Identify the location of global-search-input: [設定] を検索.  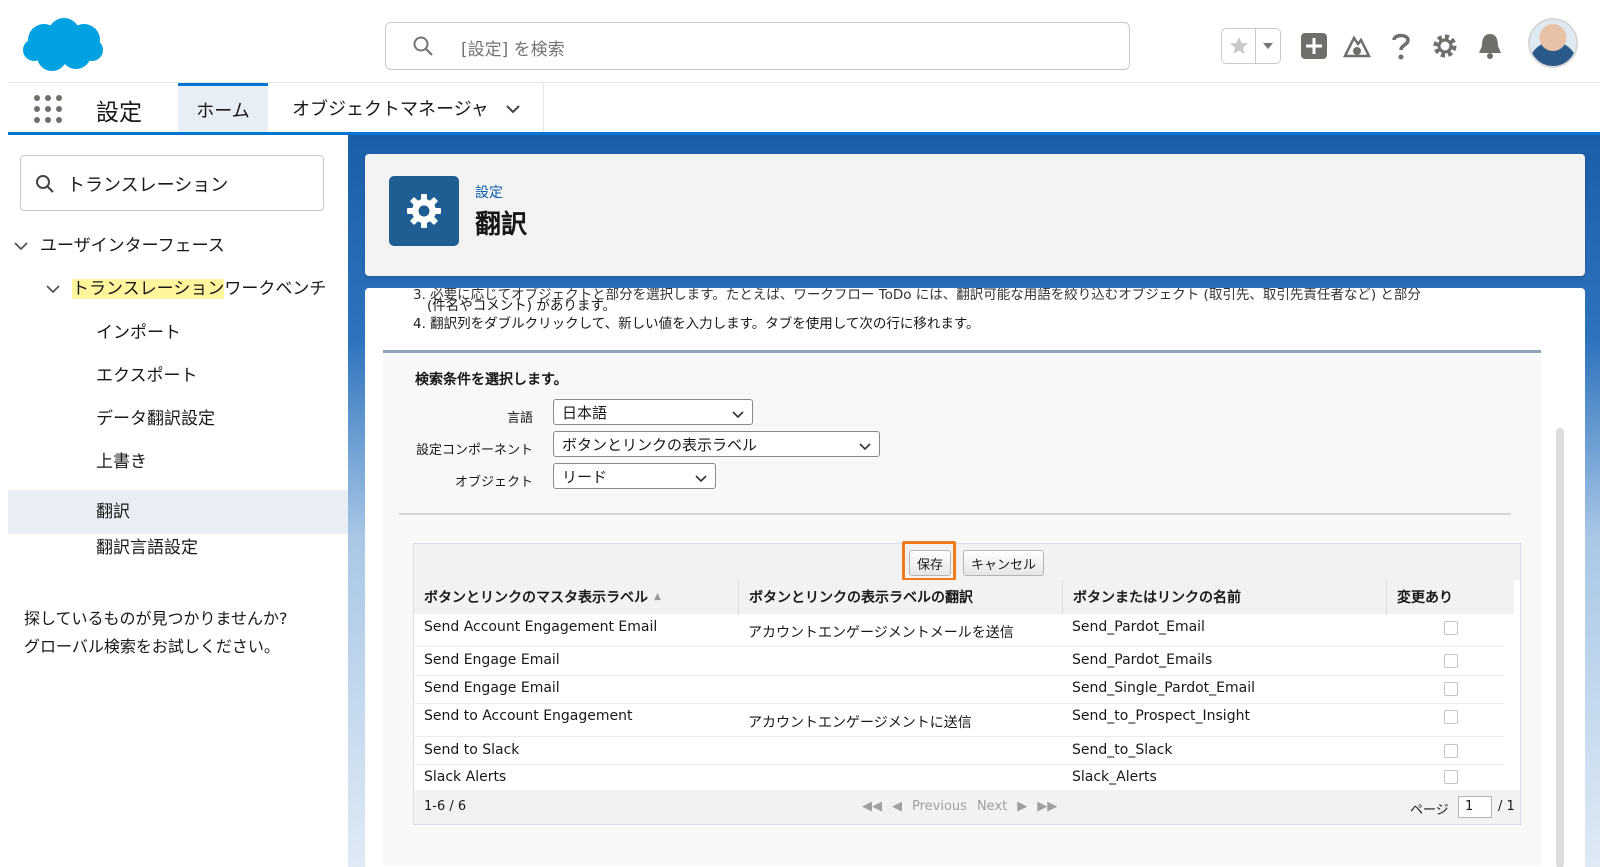
(757, 46).